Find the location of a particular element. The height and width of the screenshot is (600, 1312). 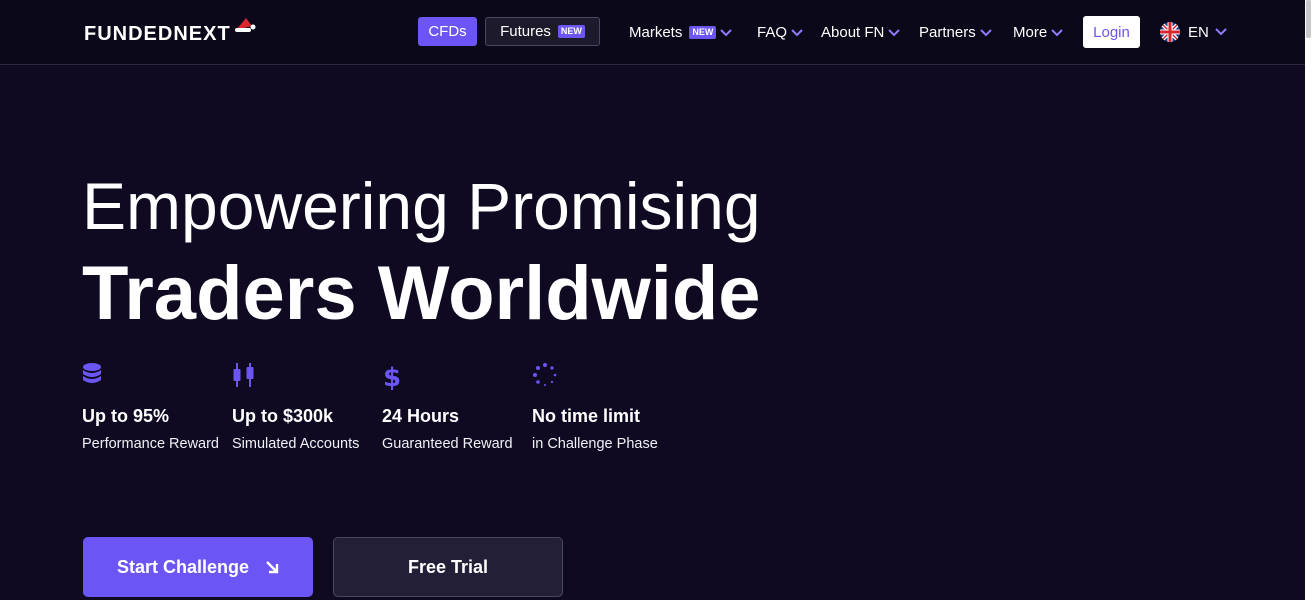

login-button: Login is located at coordinates (1111, 32).